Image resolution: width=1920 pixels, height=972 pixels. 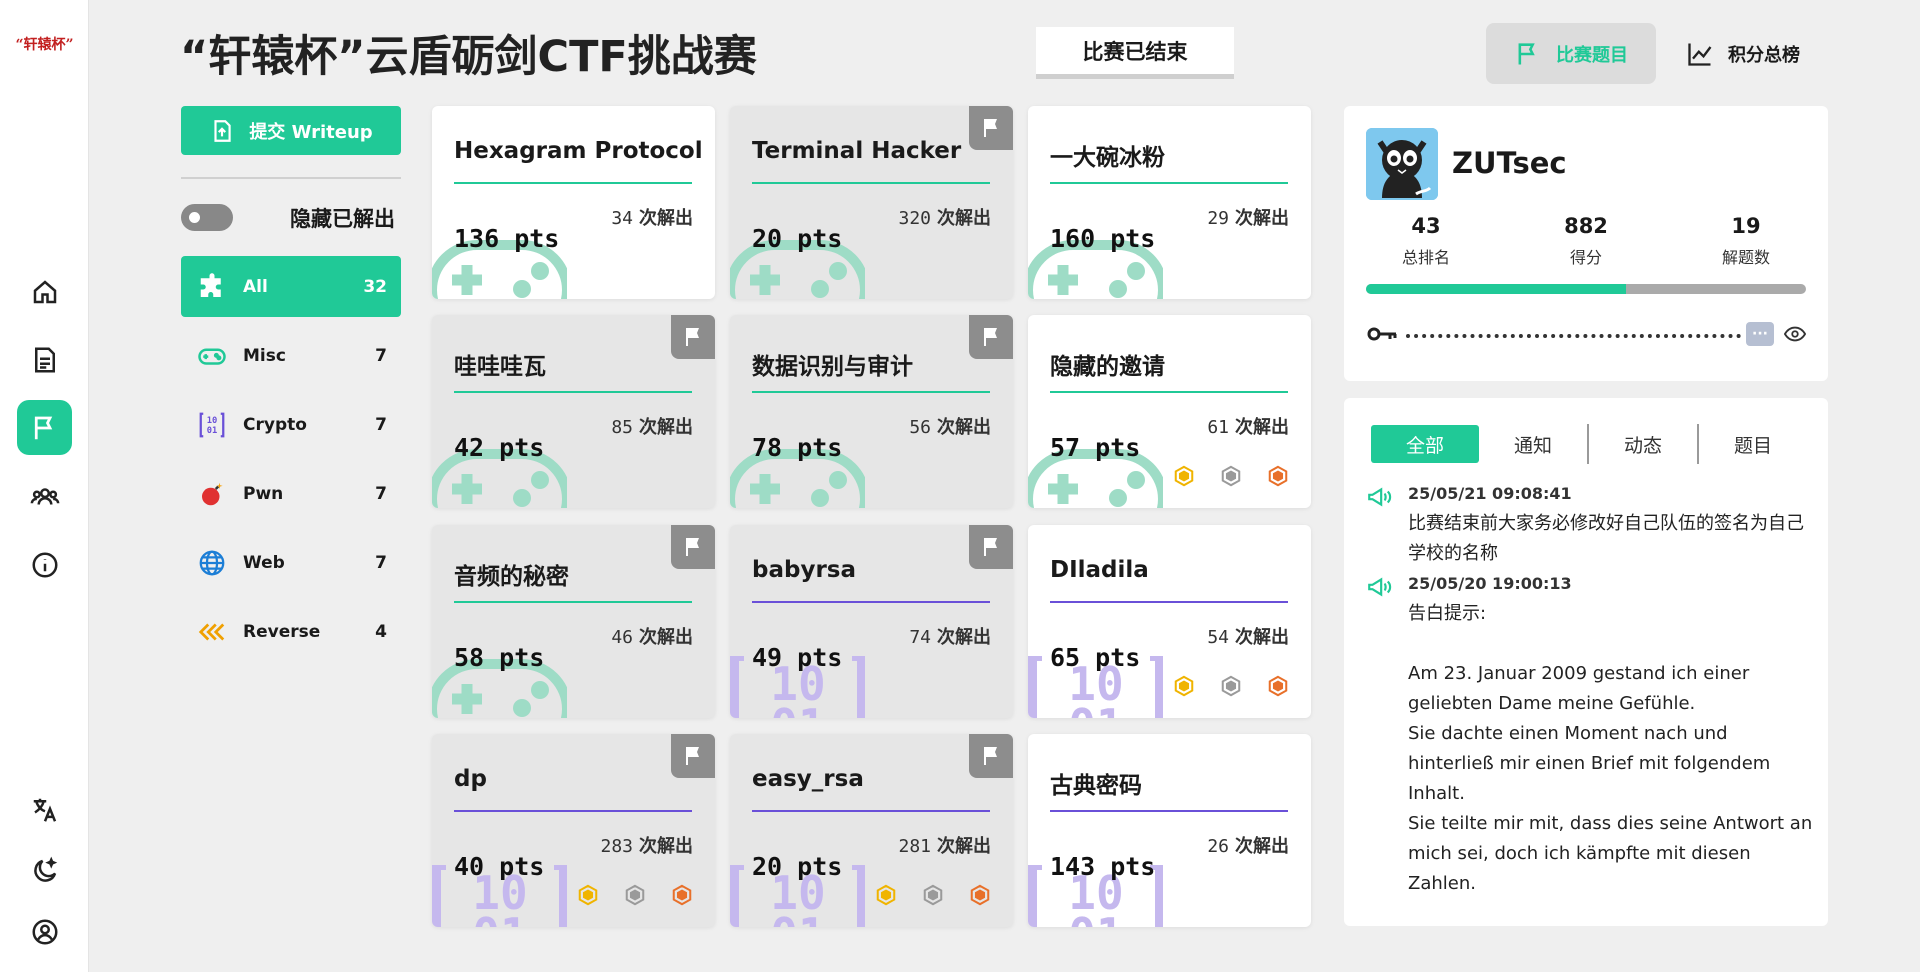 I want to click on progress-bar, so click(x=1586, y=289).